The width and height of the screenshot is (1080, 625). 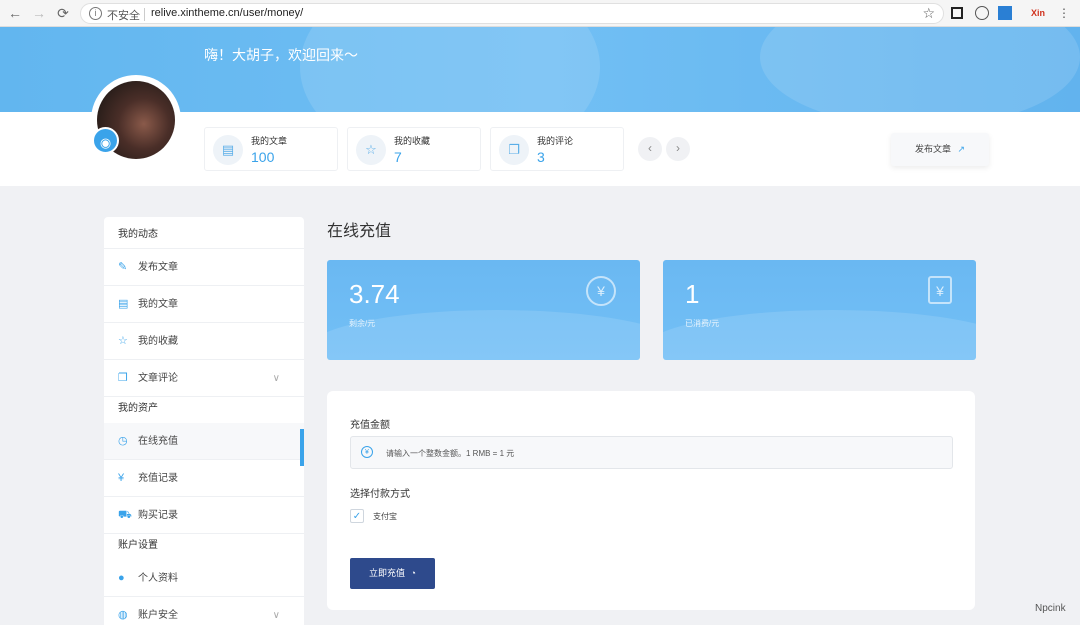 I want to click on submit-label: 立即充值, so click(x=387, y=573).